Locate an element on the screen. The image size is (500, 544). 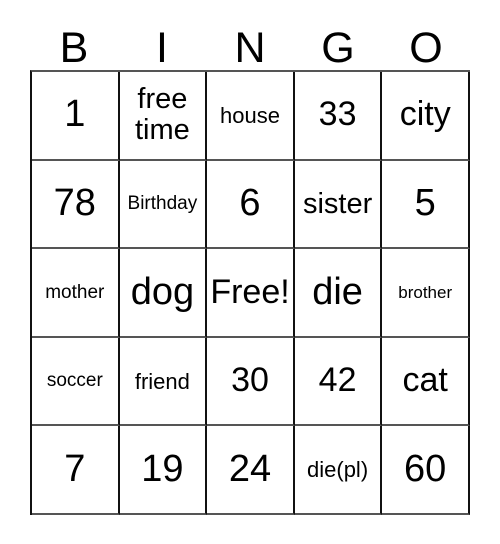
bingo-header-row: B I N G O is located at coordinates (250, 46).